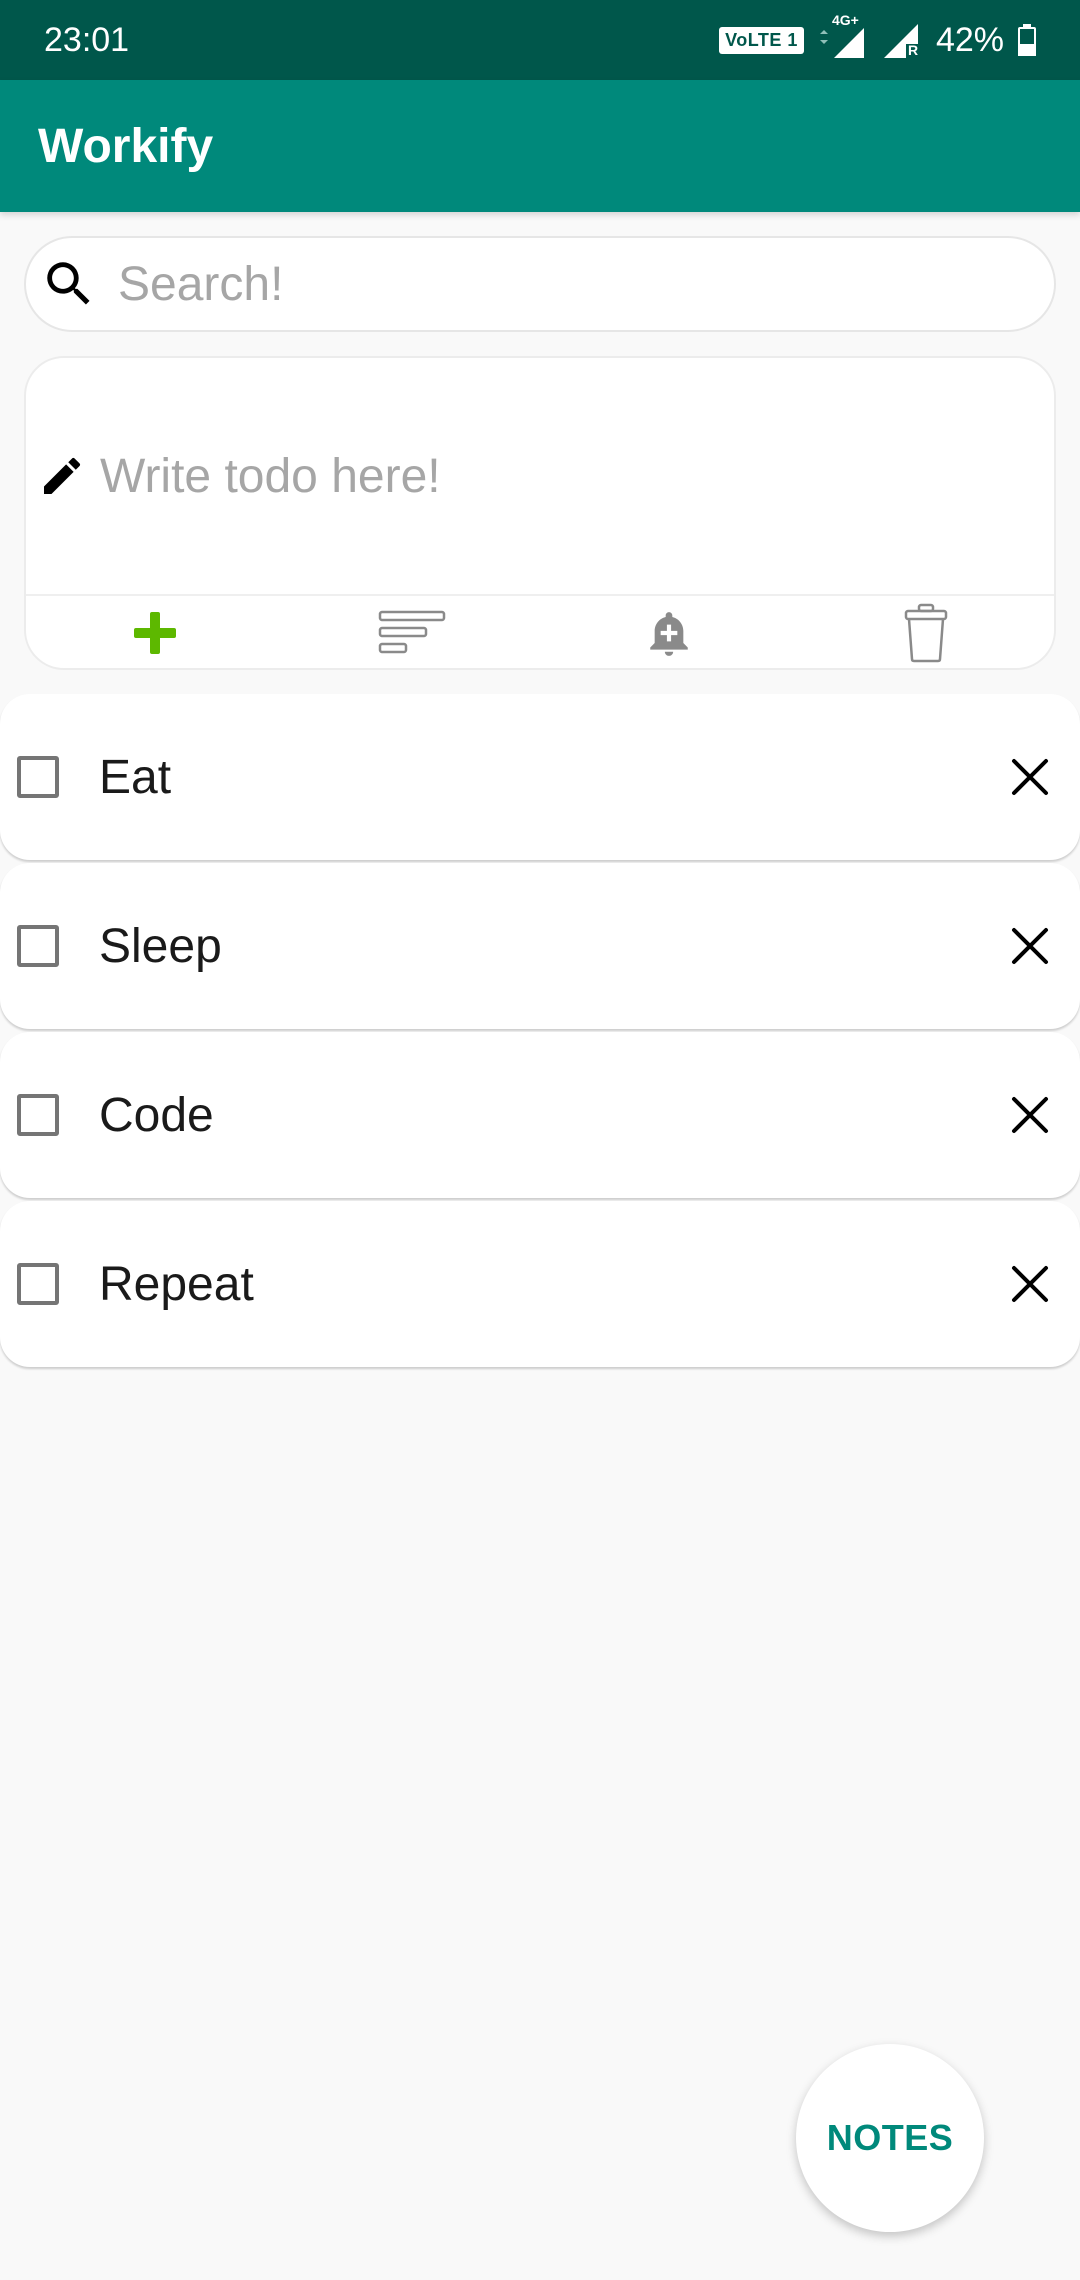 This screenshot has height=2280, width=1080. I want to click on app-title: Workify, so click(126, 146).